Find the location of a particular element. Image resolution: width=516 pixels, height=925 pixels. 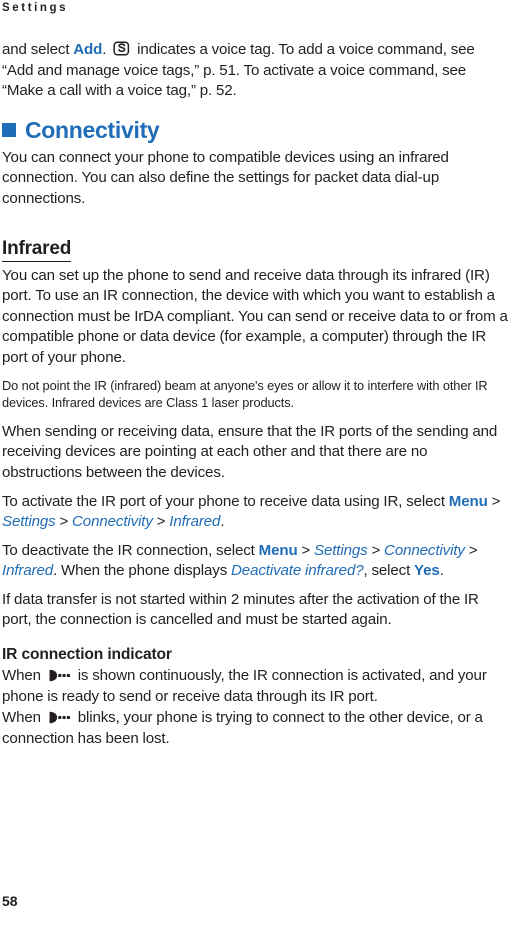

running-header-title: Settings is located at coordinates (35, 8).